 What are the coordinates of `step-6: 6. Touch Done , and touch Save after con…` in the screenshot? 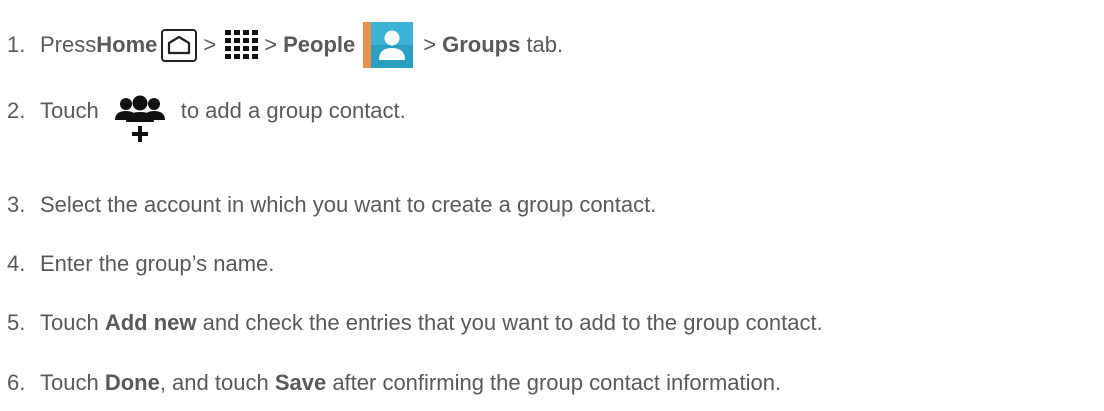 It's located at (394, 383).